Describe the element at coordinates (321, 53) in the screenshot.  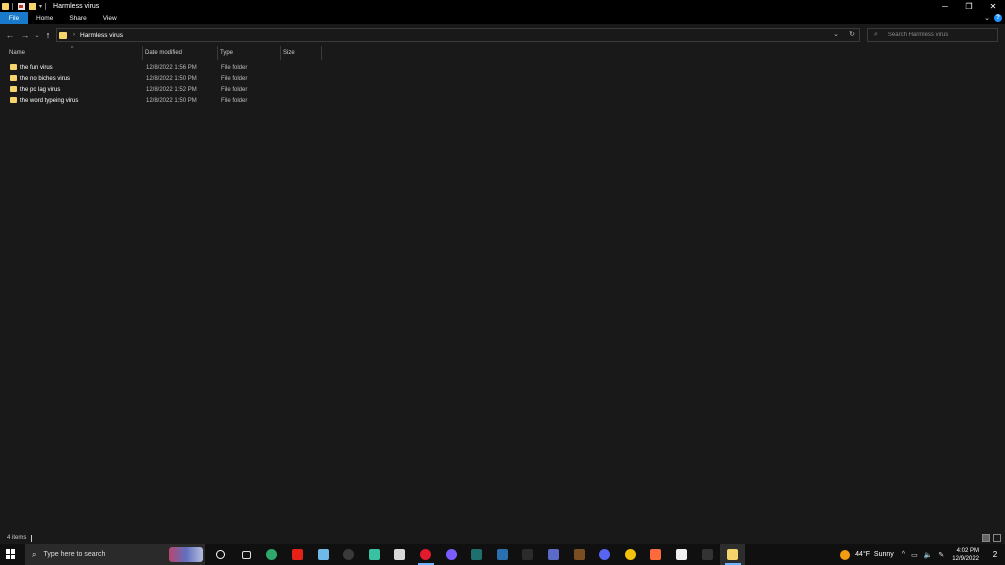
I see `column-divider` at that location.